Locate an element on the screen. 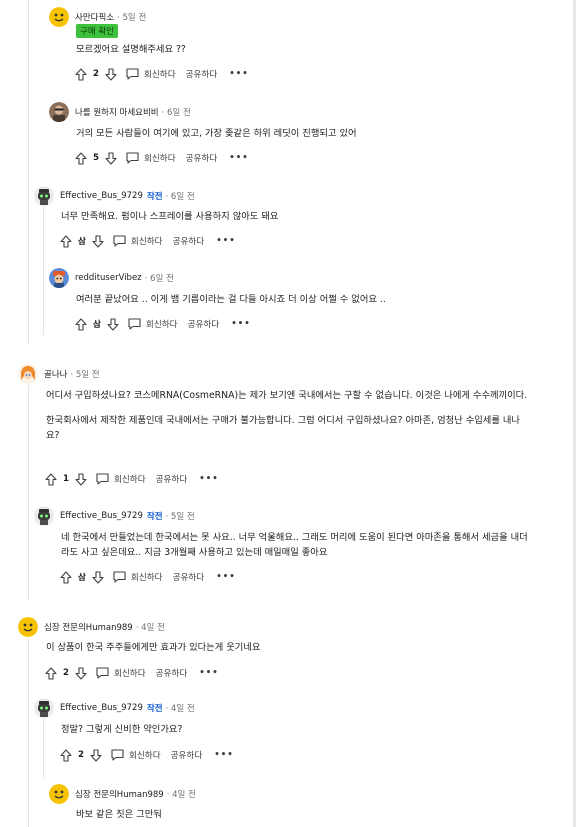 The width and height of the screenshot is (576, 827). comment-body: 모르겠어요 설명해주세요 ?? is located at coordinates (311, 49).